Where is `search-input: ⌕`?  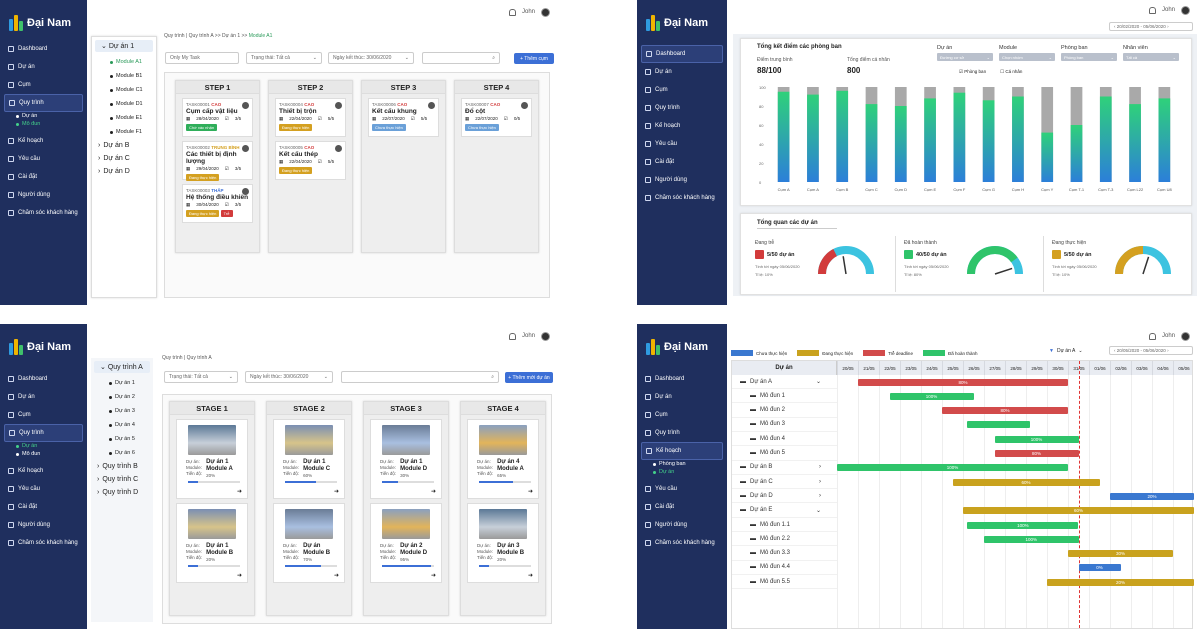 search-input: ⌕ is located at coordinates (420, 377).